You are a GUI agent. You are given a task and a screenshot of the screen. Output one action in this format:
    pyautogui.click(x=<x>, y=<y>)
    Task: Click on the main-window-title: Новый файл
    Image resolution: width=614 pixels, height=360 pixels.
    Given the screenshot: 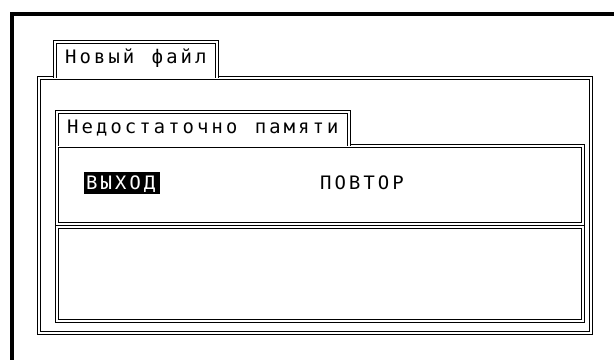 What is the action you would take?
    pyautogui.click(x=136, y=59)
    